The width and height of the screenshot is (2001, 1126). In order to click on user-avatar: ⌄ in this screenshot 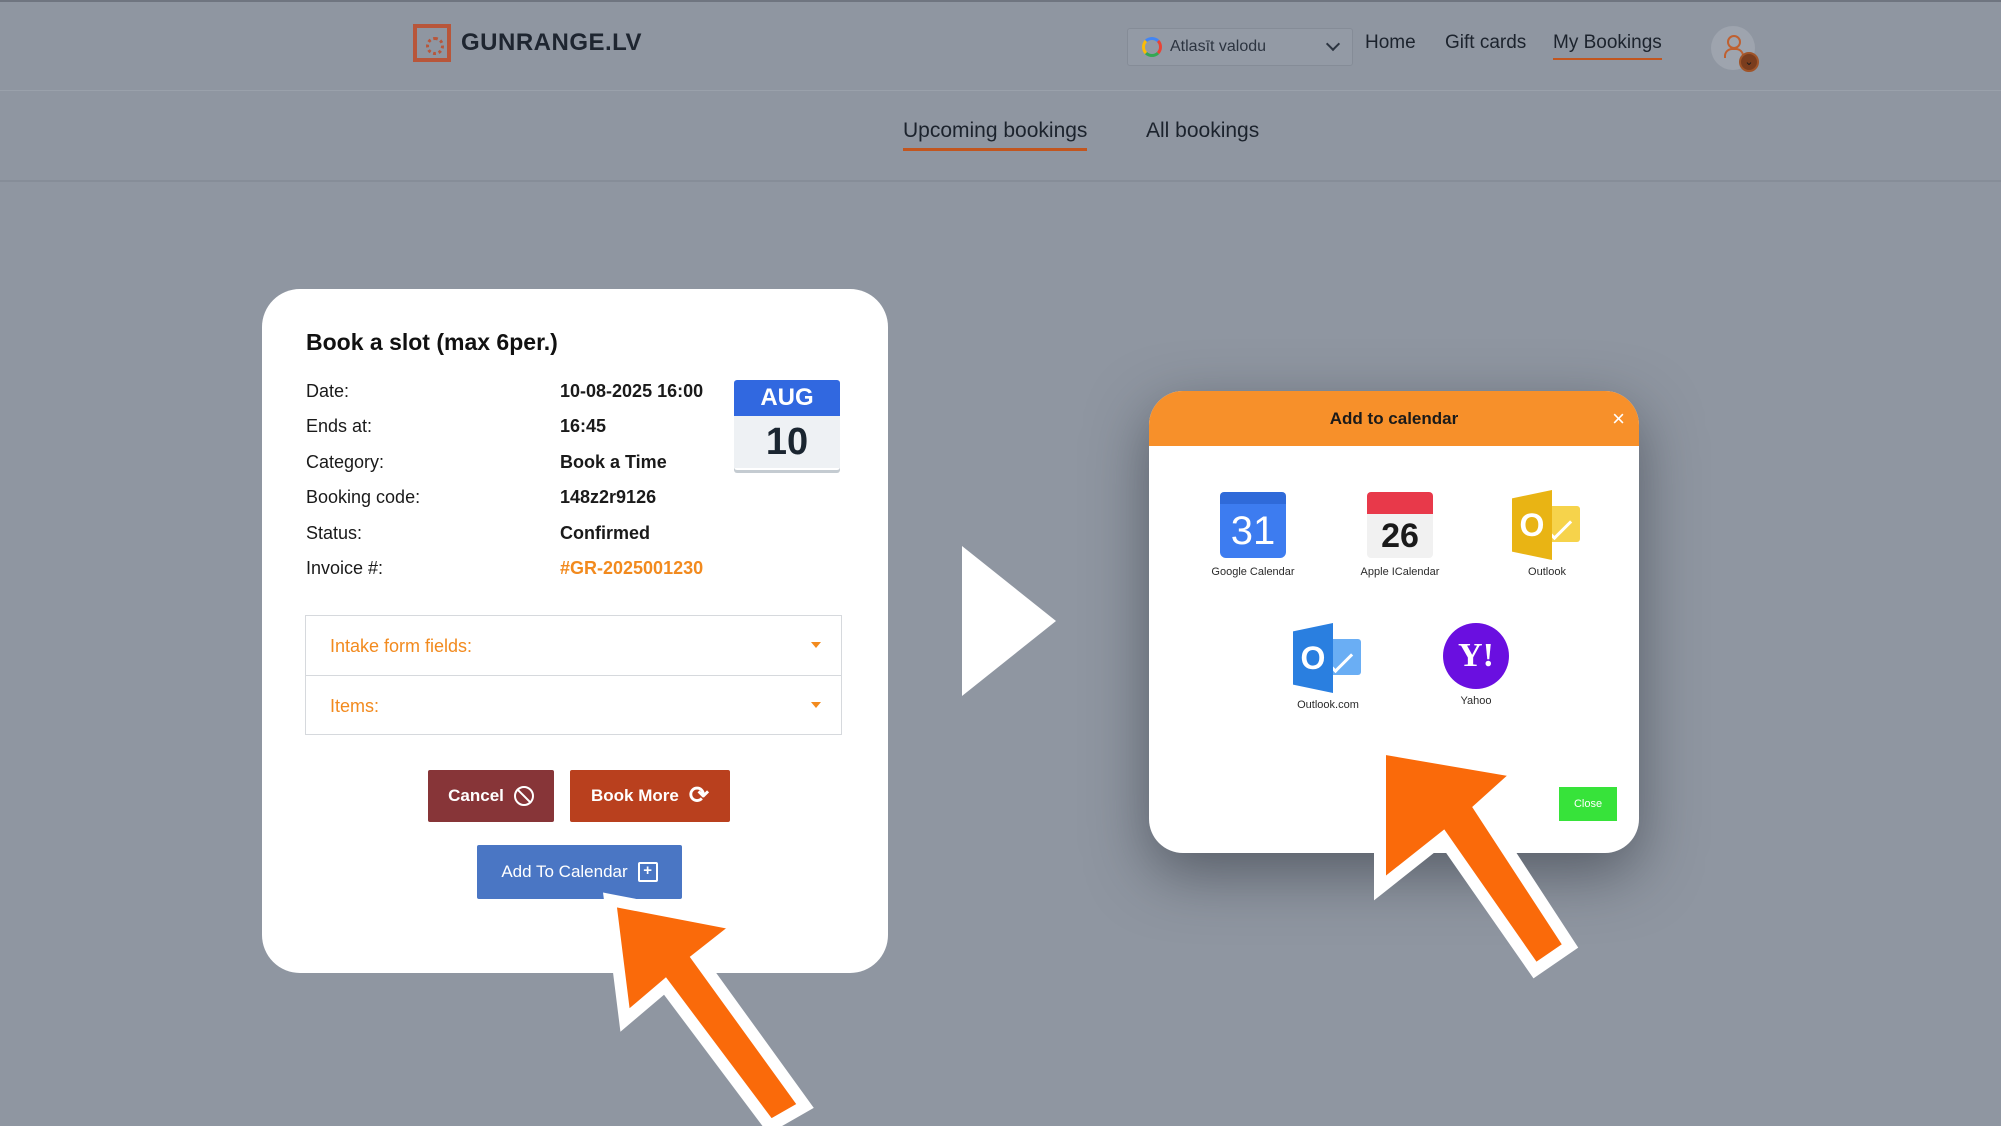, I will do `click(1735, 49)`.